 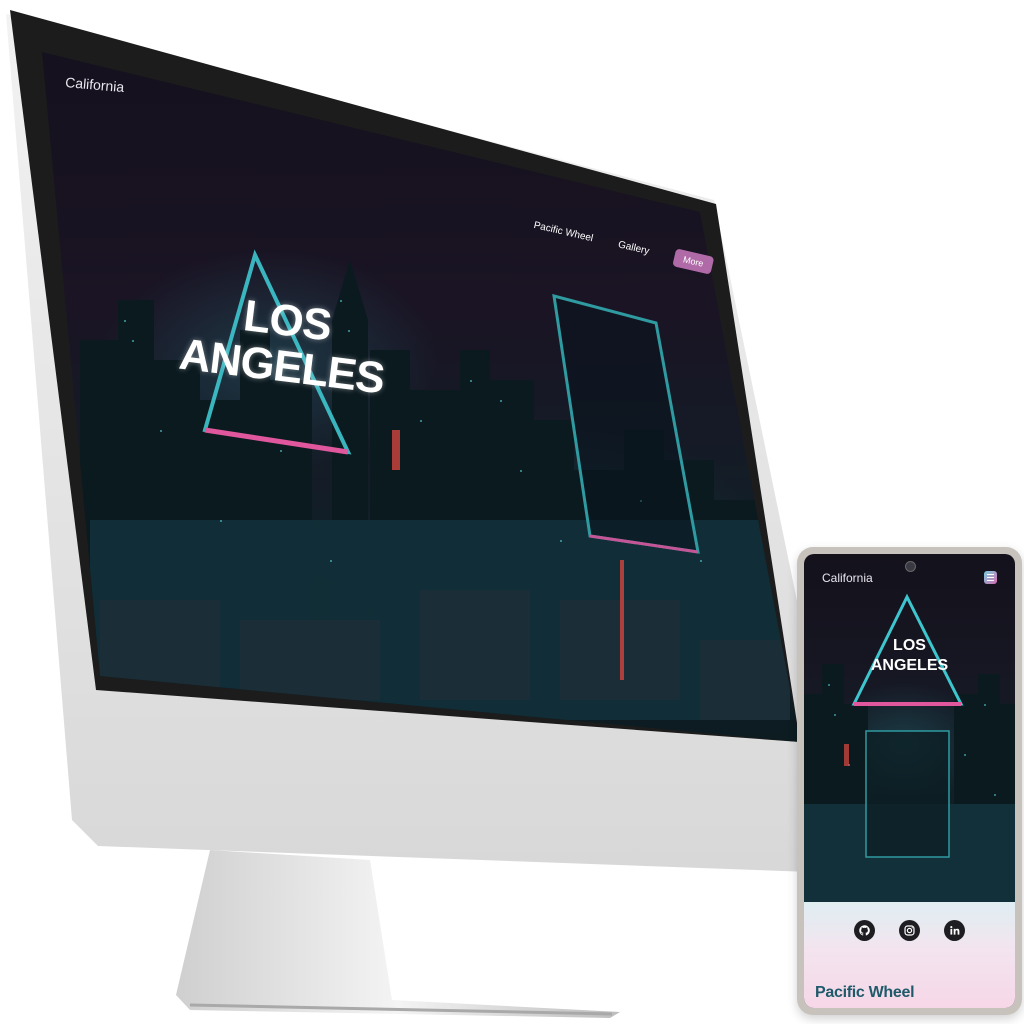 I want to click on mobile-screen: California LOS ANGELES Pacific Wheel, so click(x=909, y=781).